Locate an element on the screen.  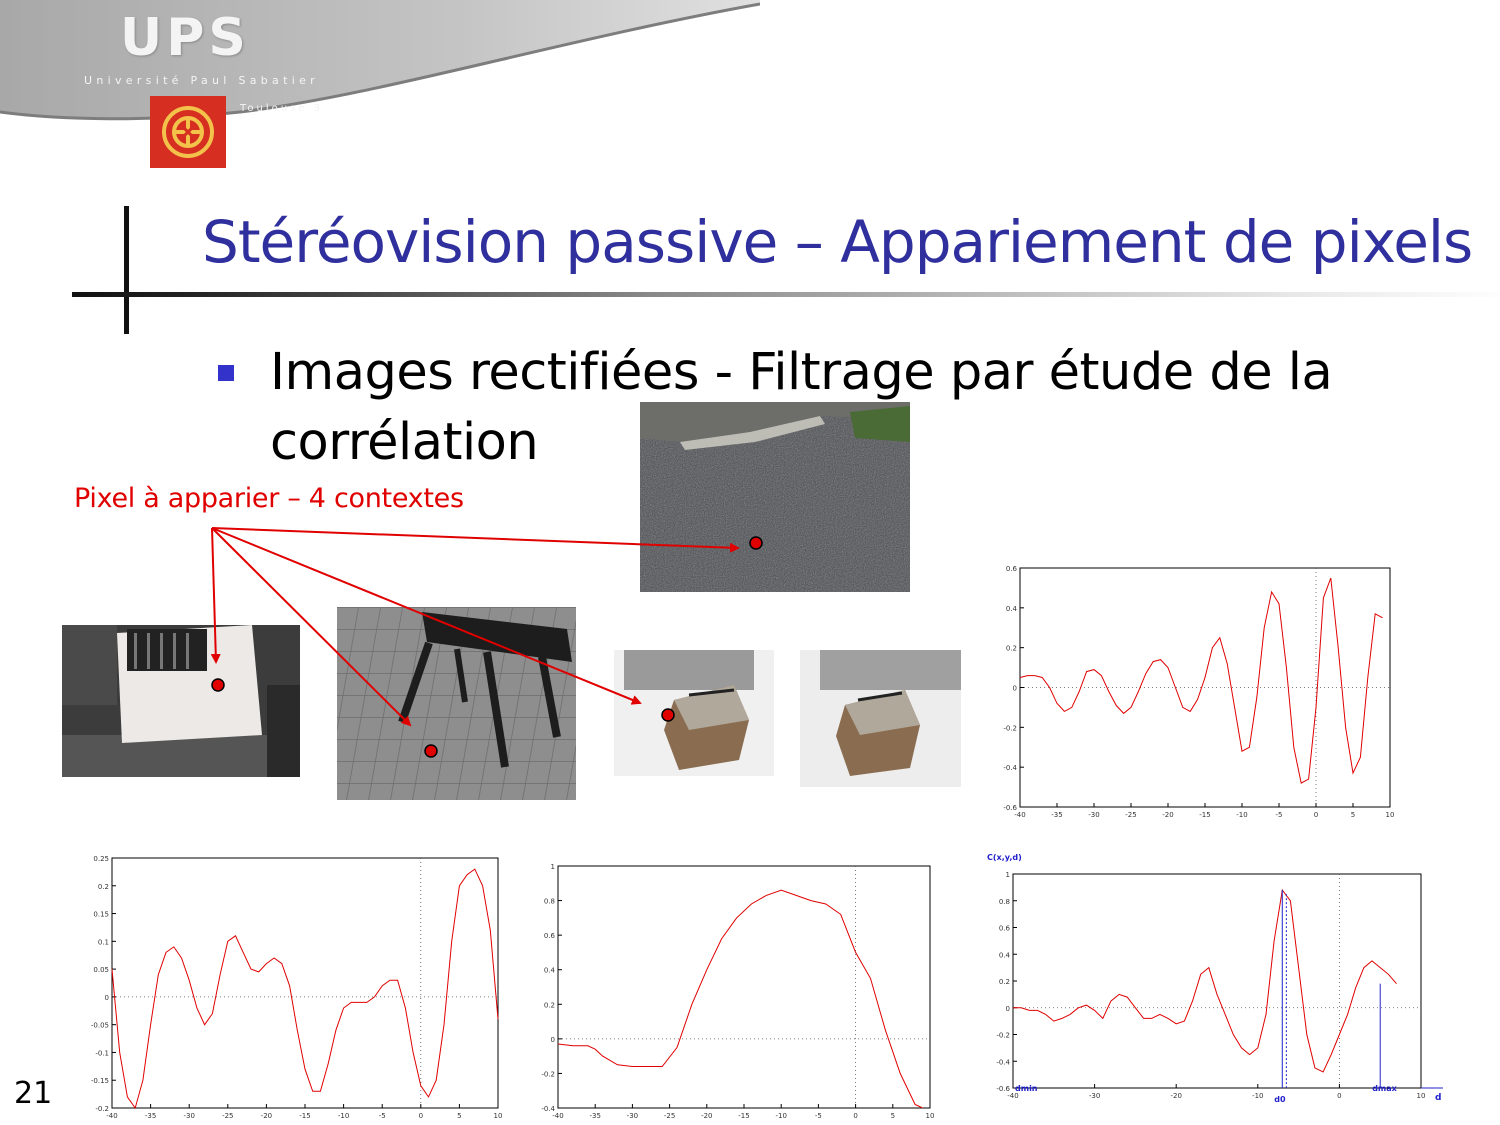
y-tick-label: 0.15 is located at coordinates (101, 915).